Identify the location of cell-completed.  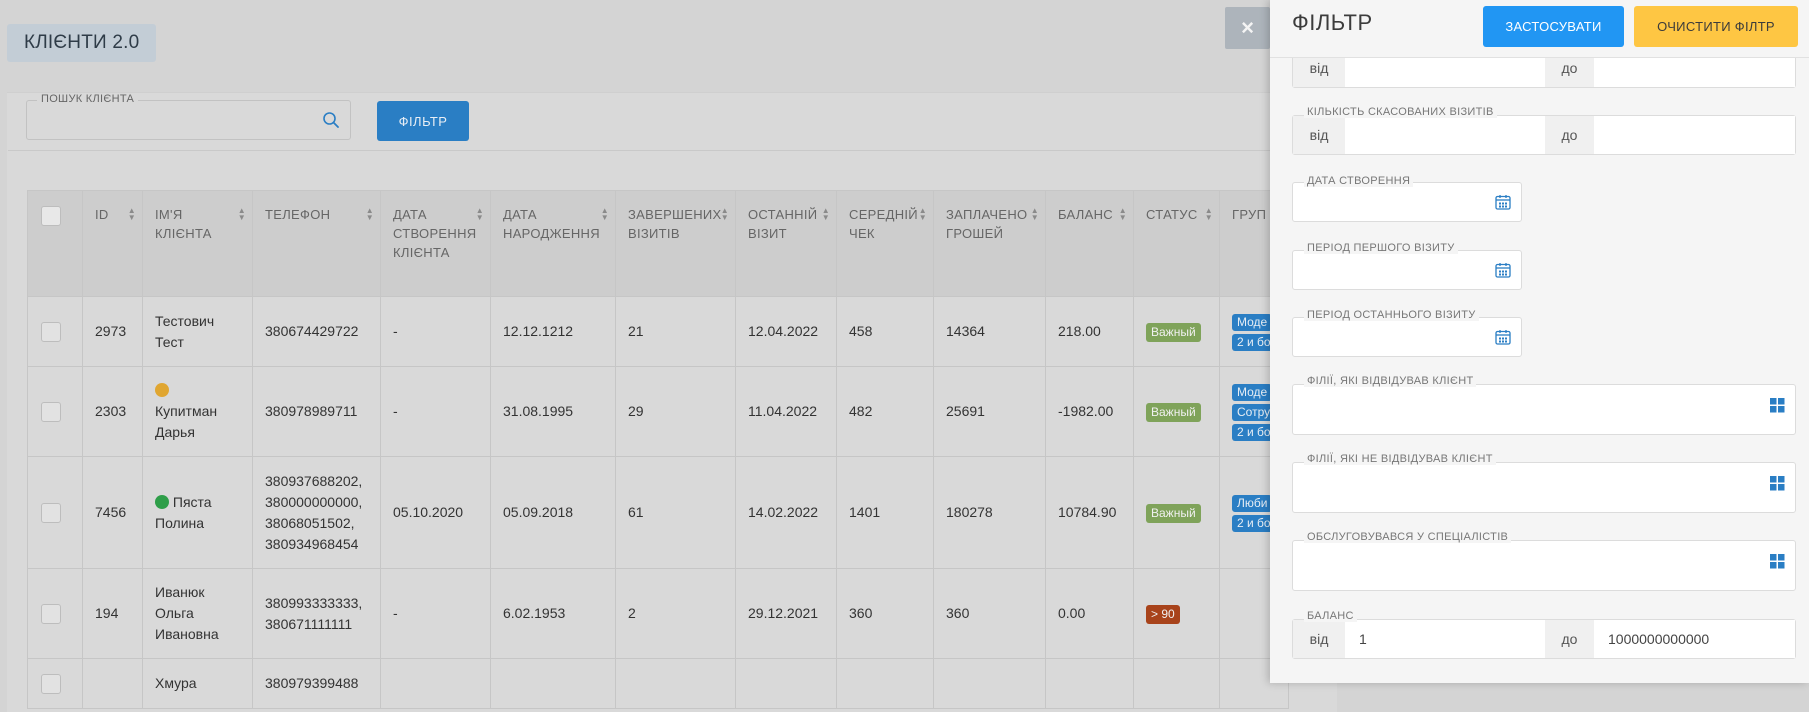
(675, 683).